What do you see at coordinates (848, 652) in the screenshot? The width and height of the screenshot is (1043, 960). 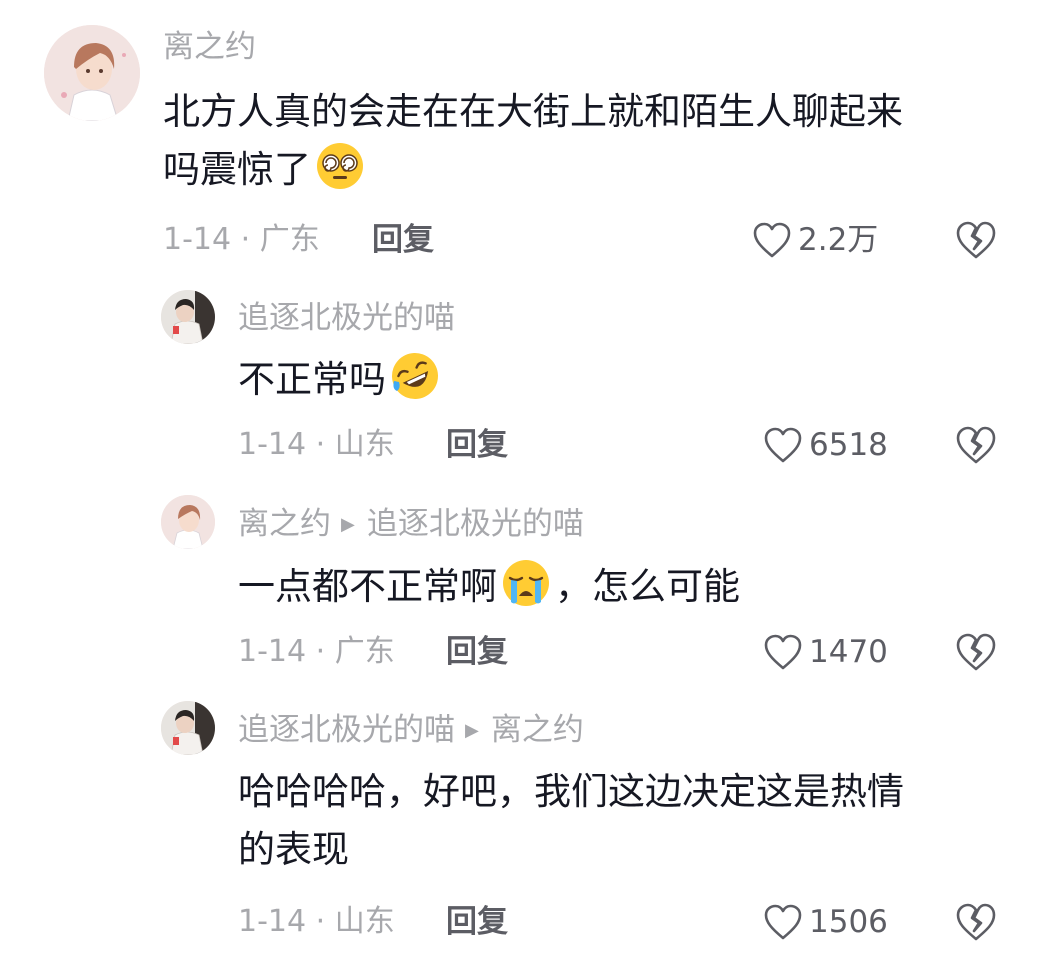 I see `like-count: 1470` at bounding box center [848, 652].